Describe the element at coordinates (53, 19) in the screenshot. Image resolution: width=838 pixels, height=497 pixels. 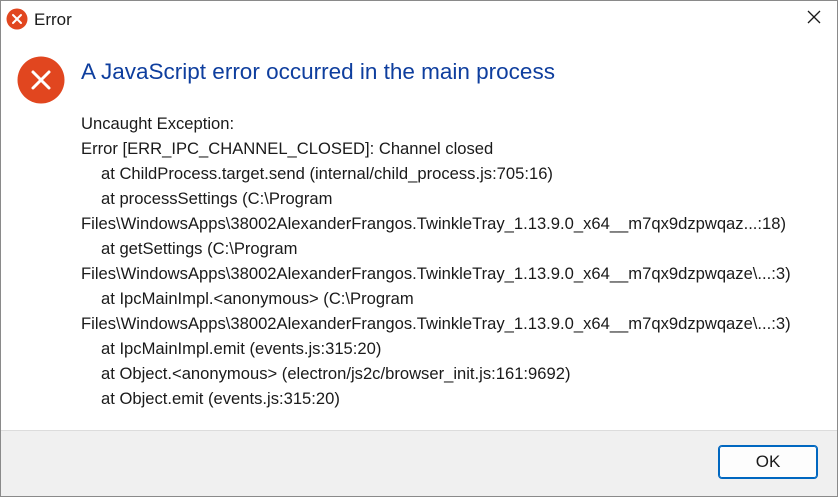
I see `window-title: Error` at that location.